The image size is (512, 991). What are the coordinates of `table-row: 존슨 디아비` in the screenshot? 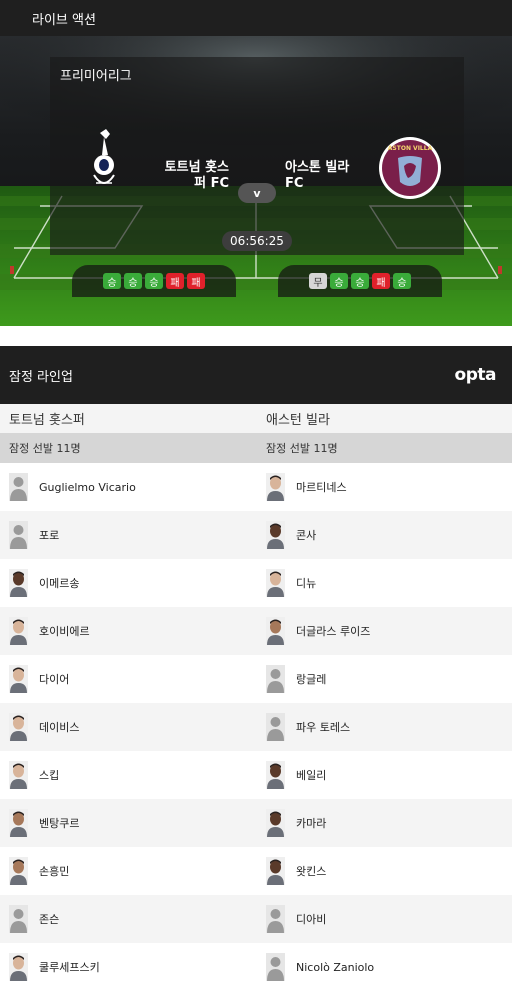 It's located at (256, 919).